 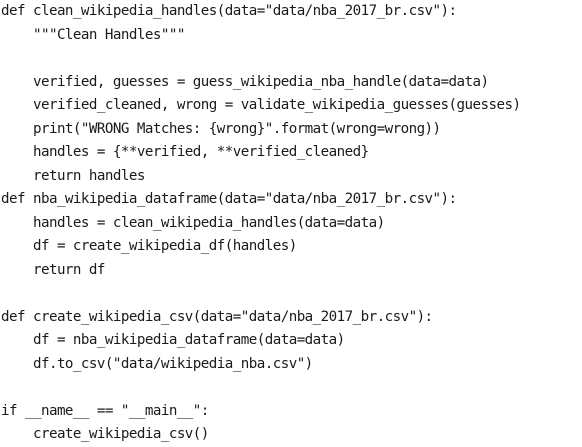 I want to click on code-line: return handles, so click(x=73, y=175).